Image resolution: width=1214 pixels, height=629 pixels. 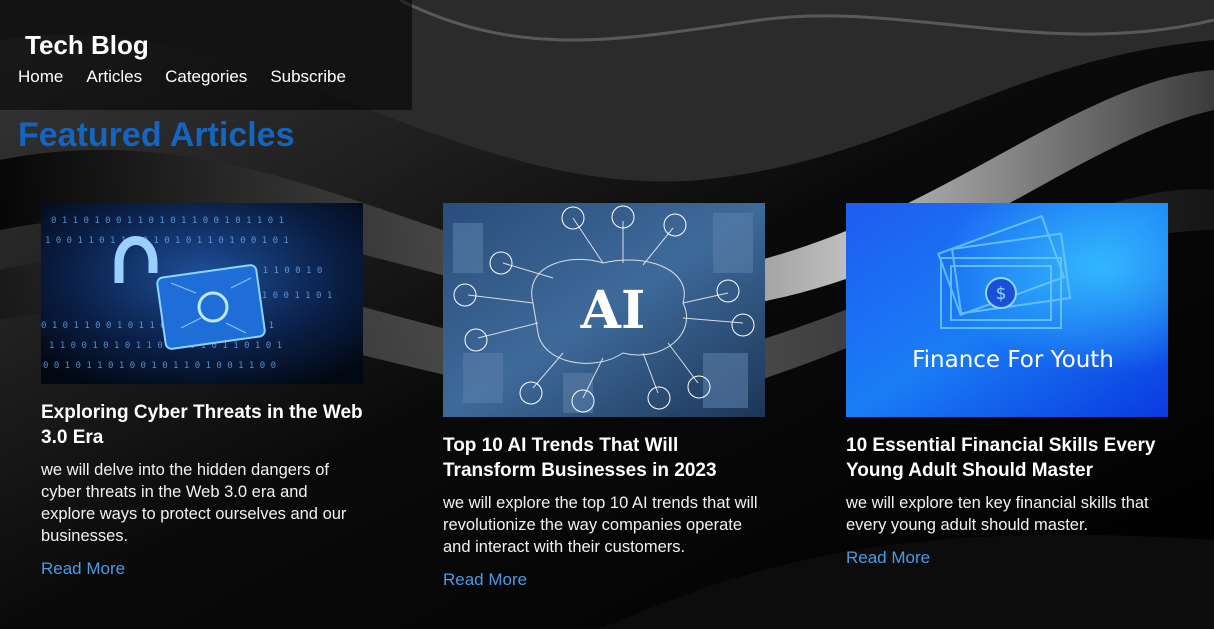 I want to click on nav-home: Home, so click(x=40, y=77).